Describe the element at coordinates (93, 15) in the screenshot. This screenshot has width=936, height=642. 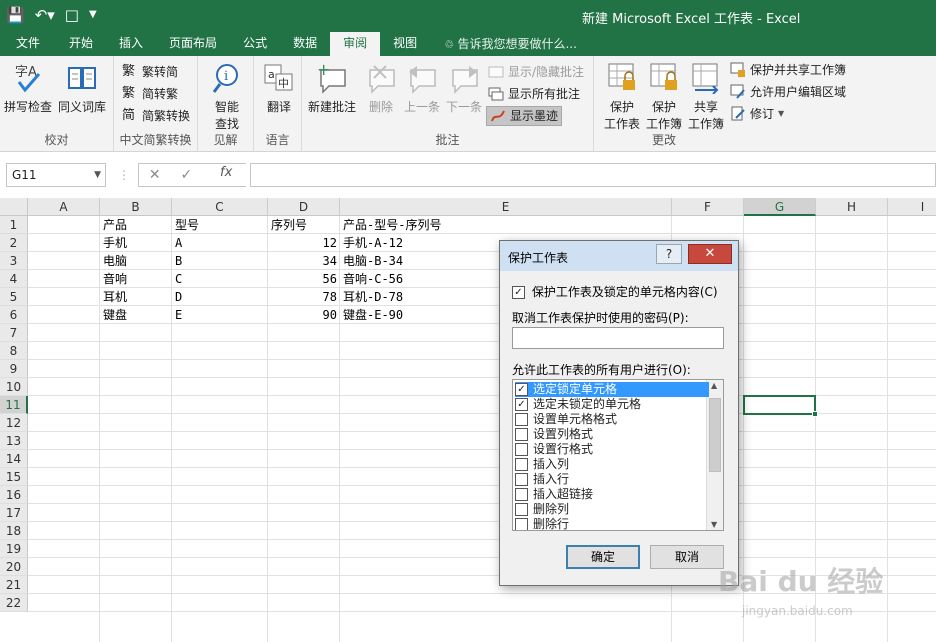
I see `customize-qat-icon: ▼` at that location.